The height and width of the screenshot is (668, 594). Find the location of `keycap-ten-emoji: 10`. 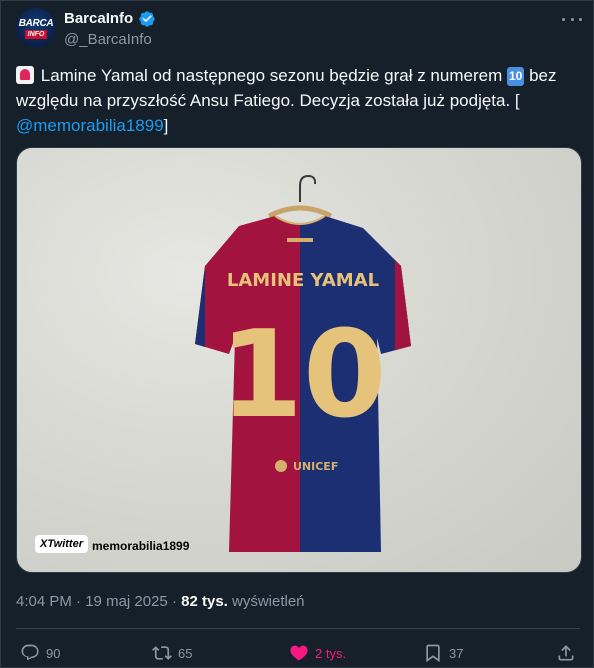

keycap-ten-emoji: 10 is located at coordinates (515, 76).